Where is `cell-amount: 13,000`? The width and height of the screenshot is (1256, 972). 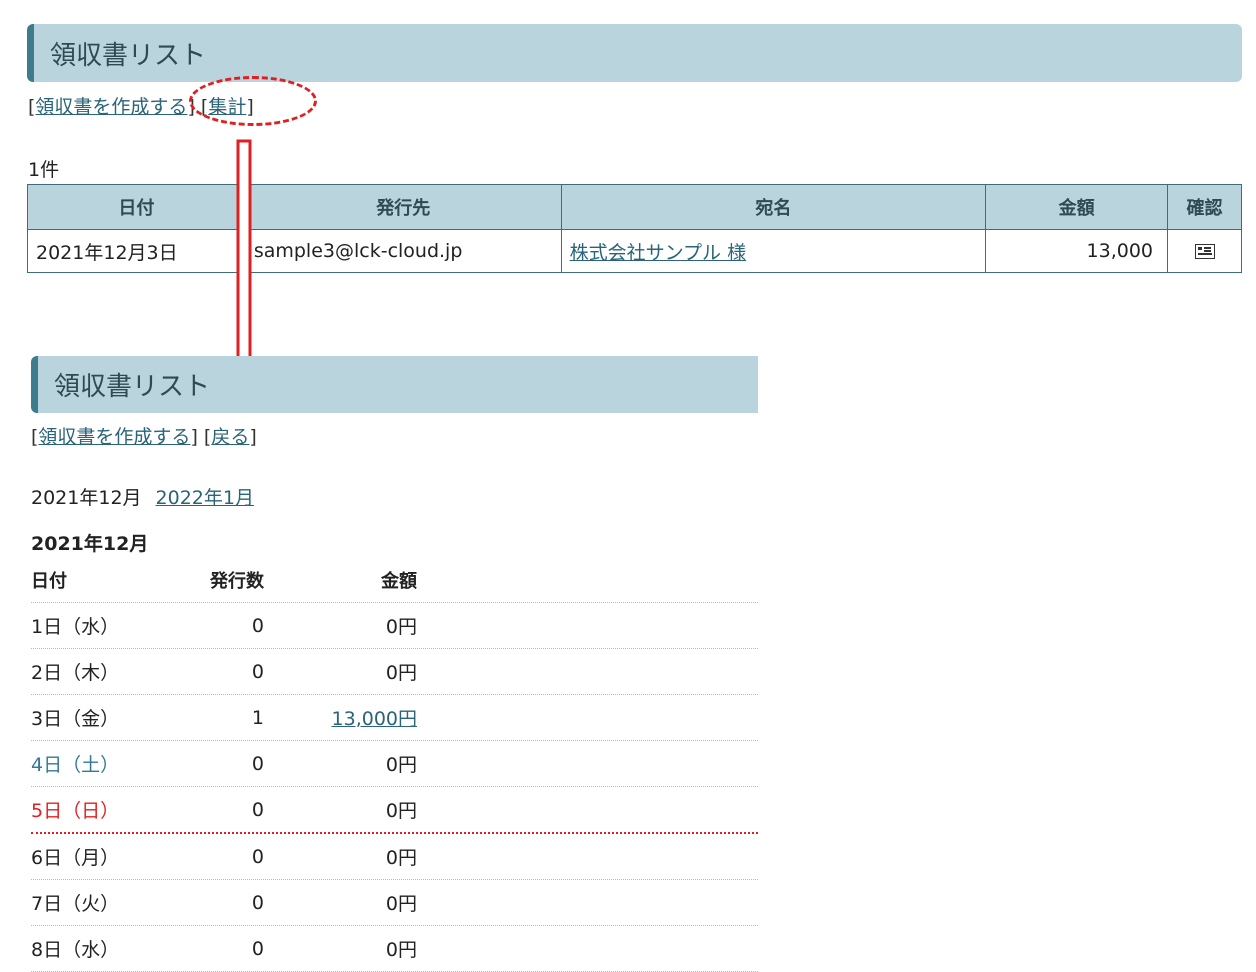 cell-amount: 13,000 is located at coordinates (1077, 251).